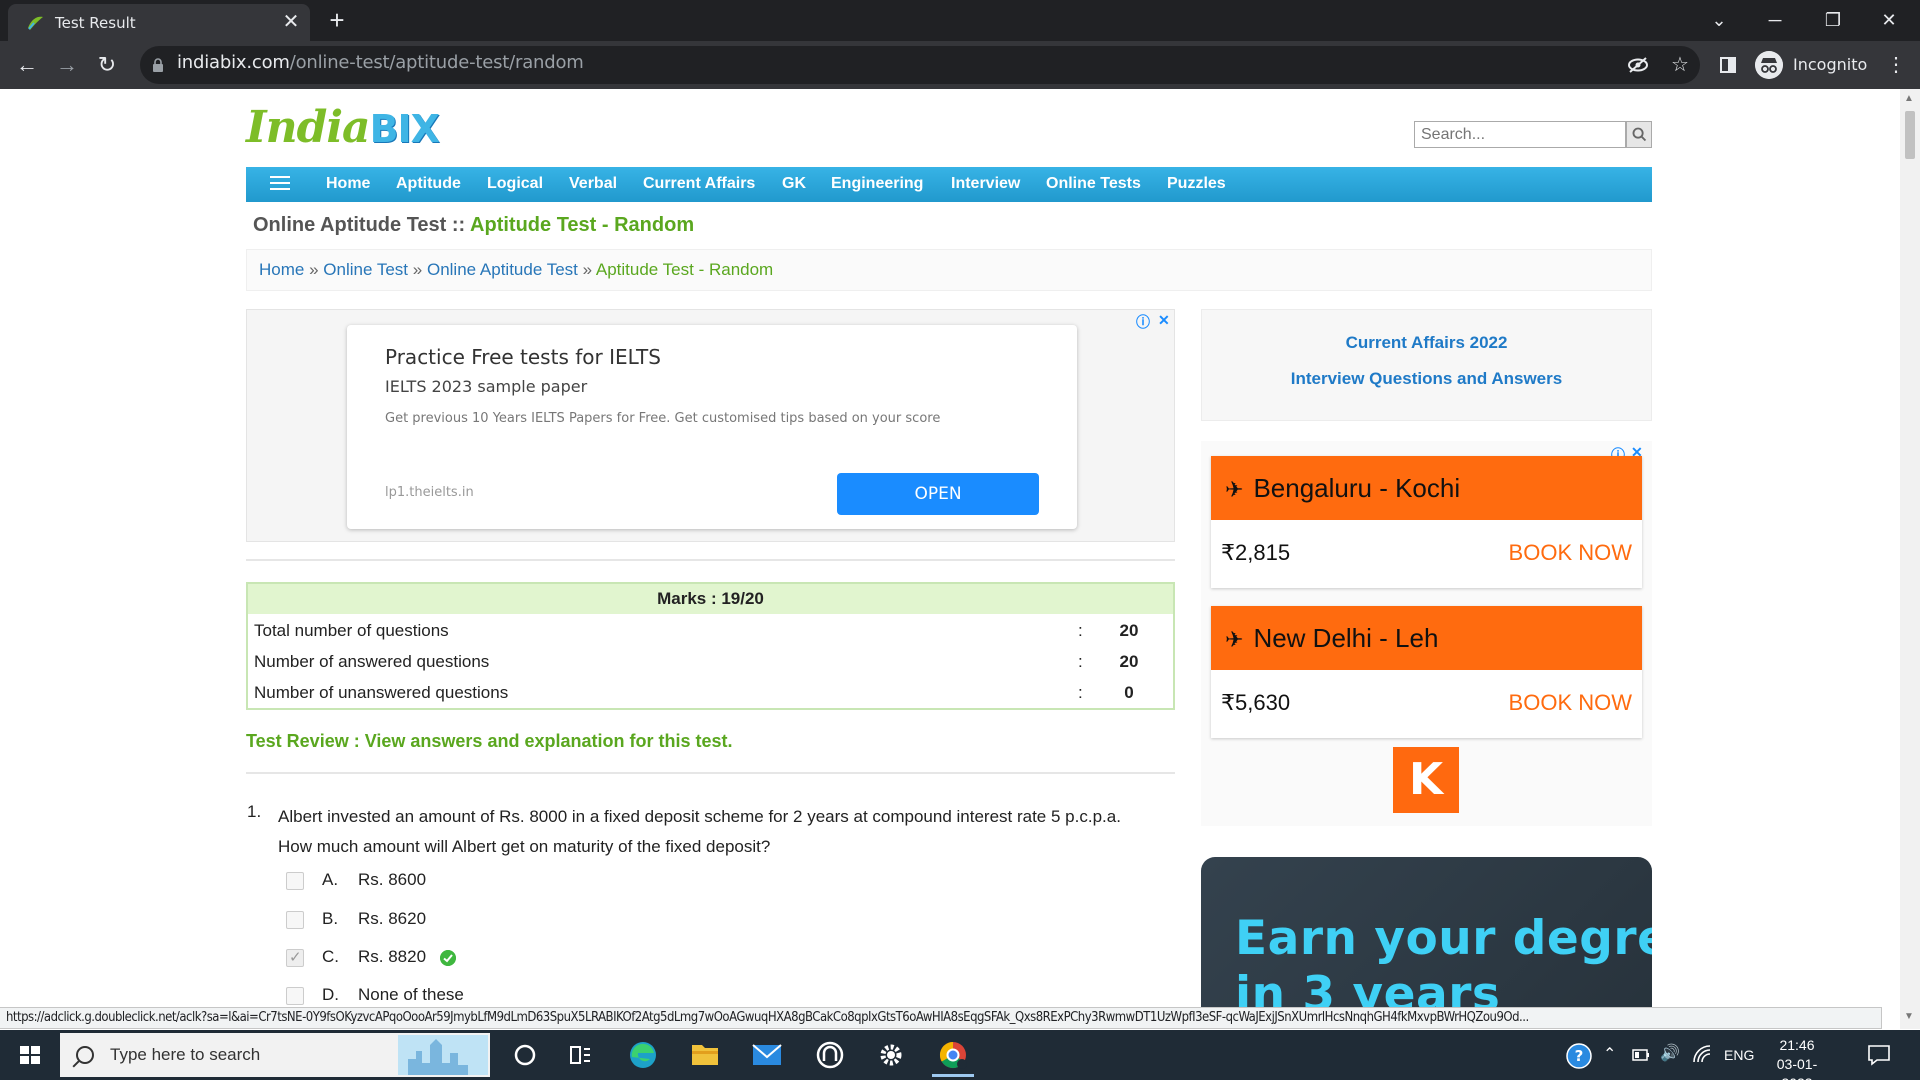  I want to click on indiabix-favicon-icon, so click(35, 23).